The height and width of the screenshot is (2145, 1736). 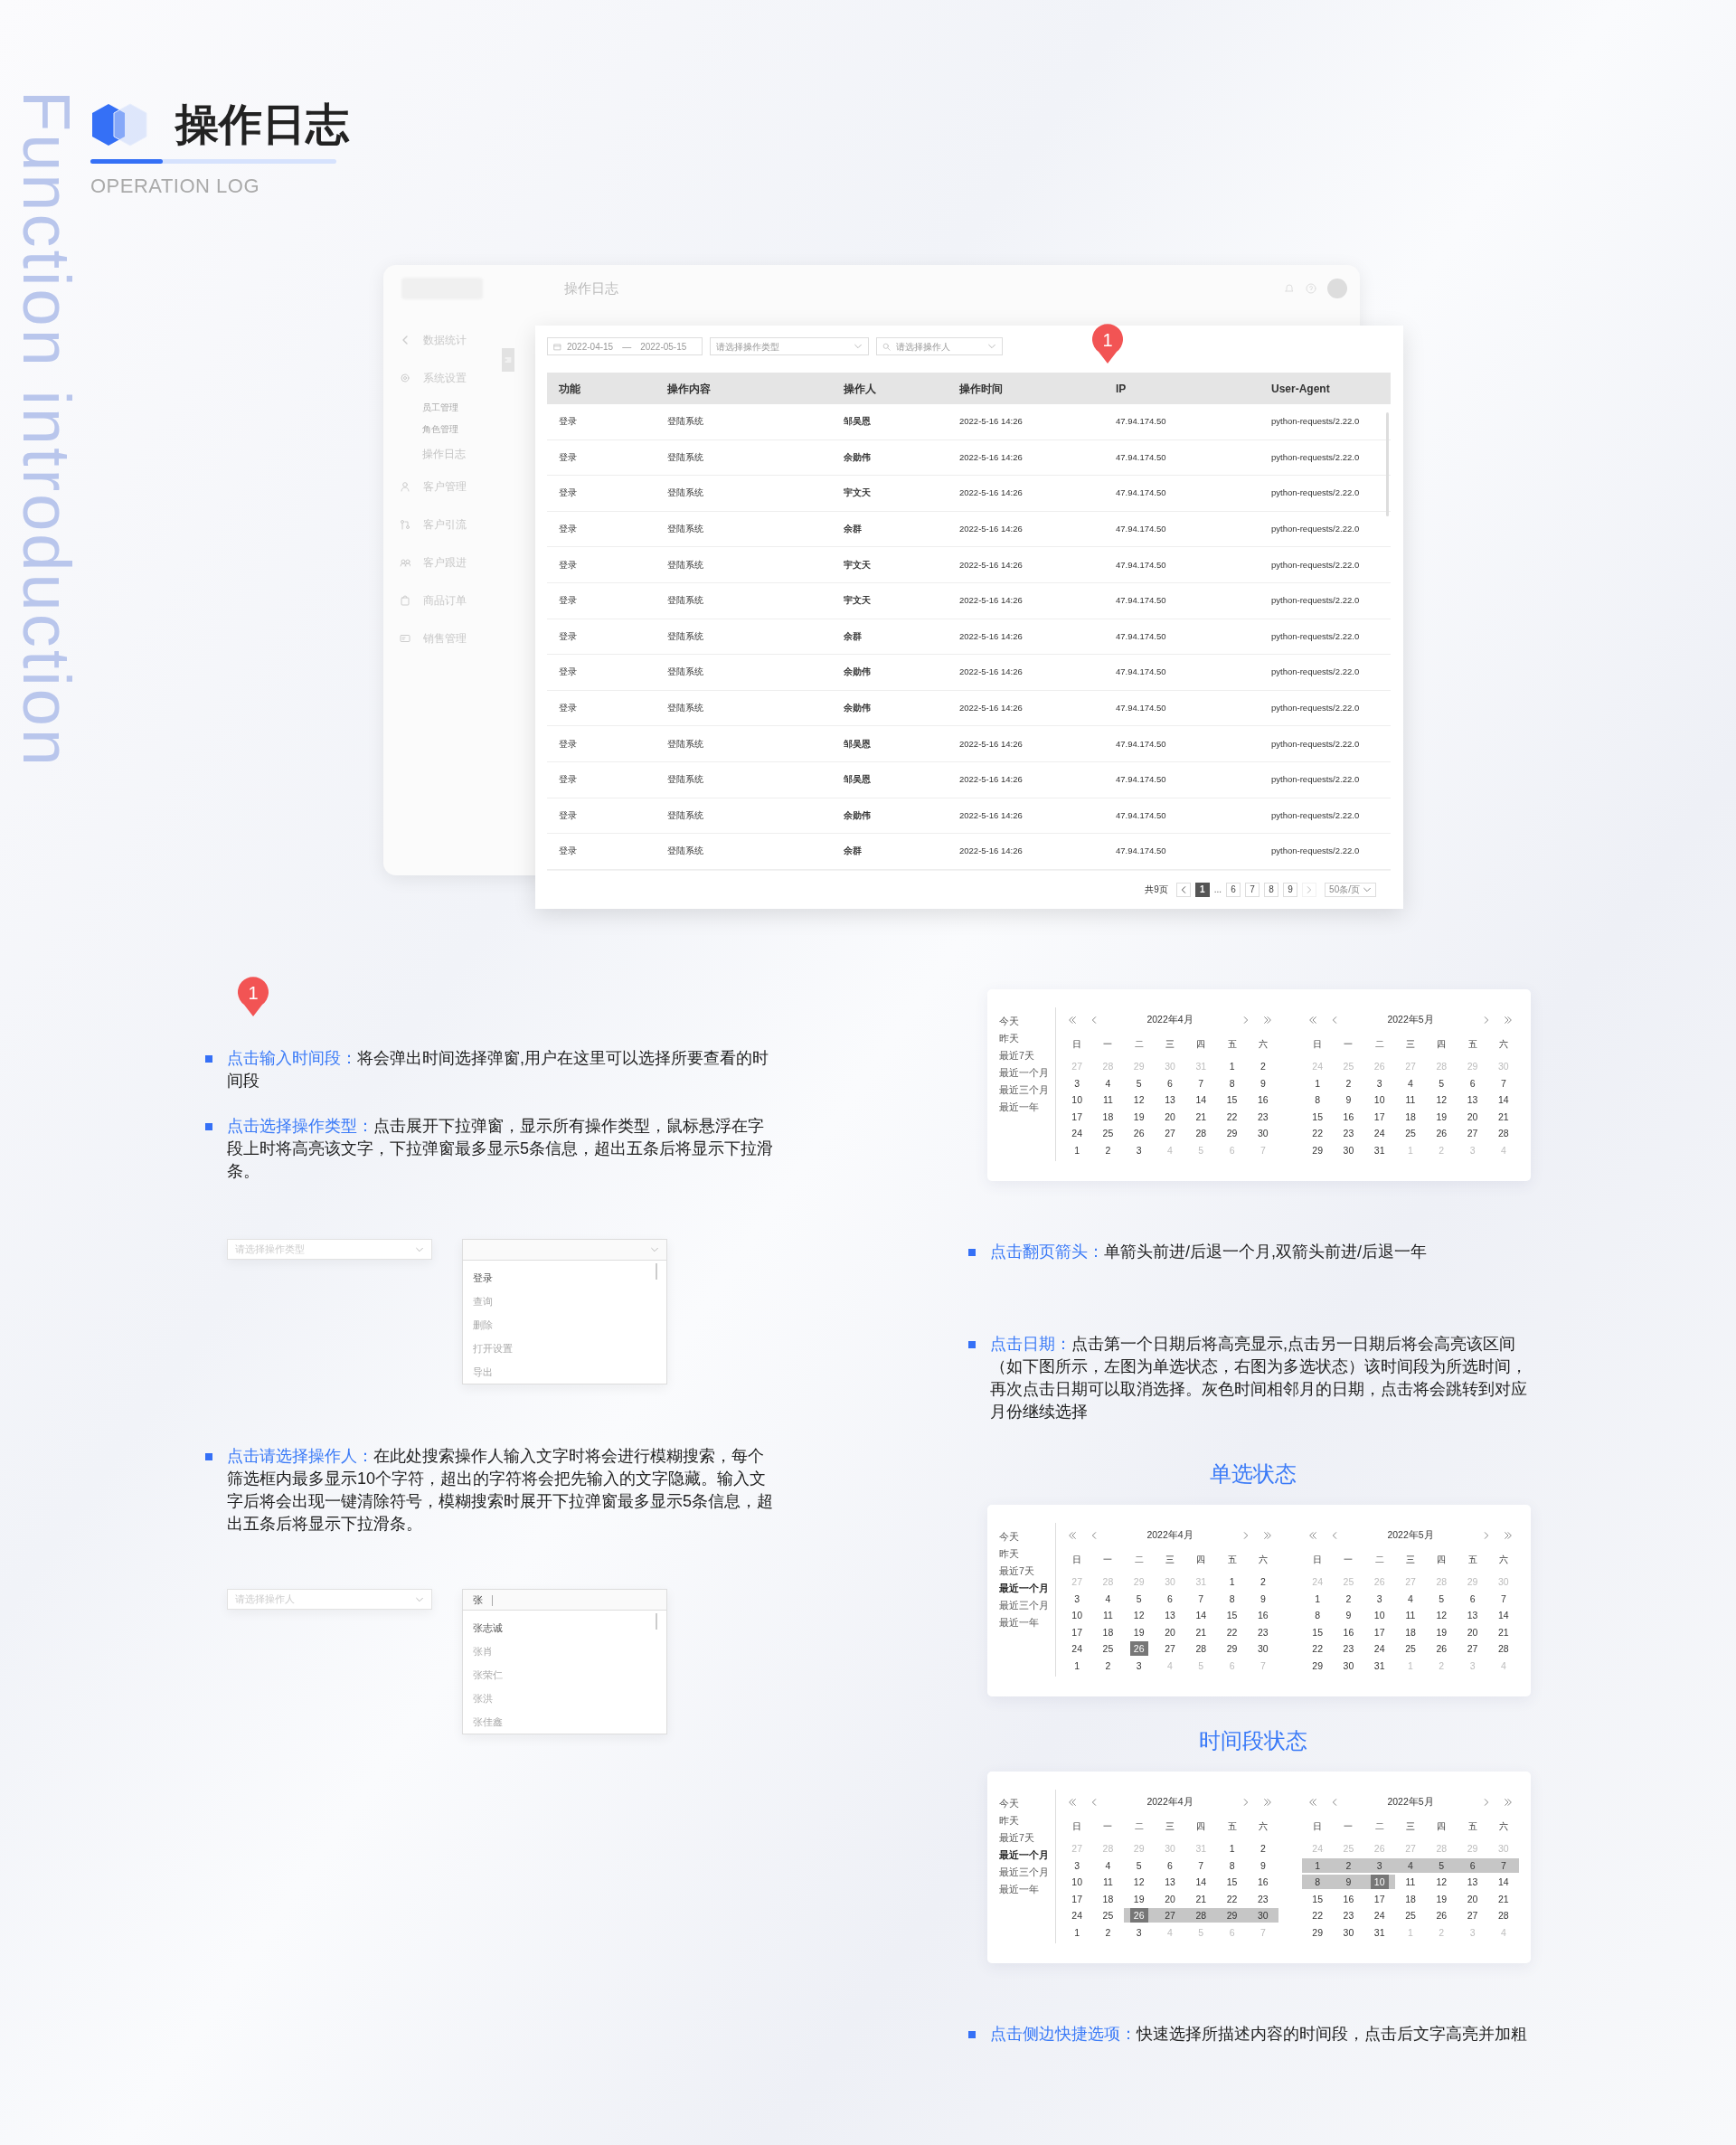 I want to click on scrollbar, so click(x=1387, y=464).